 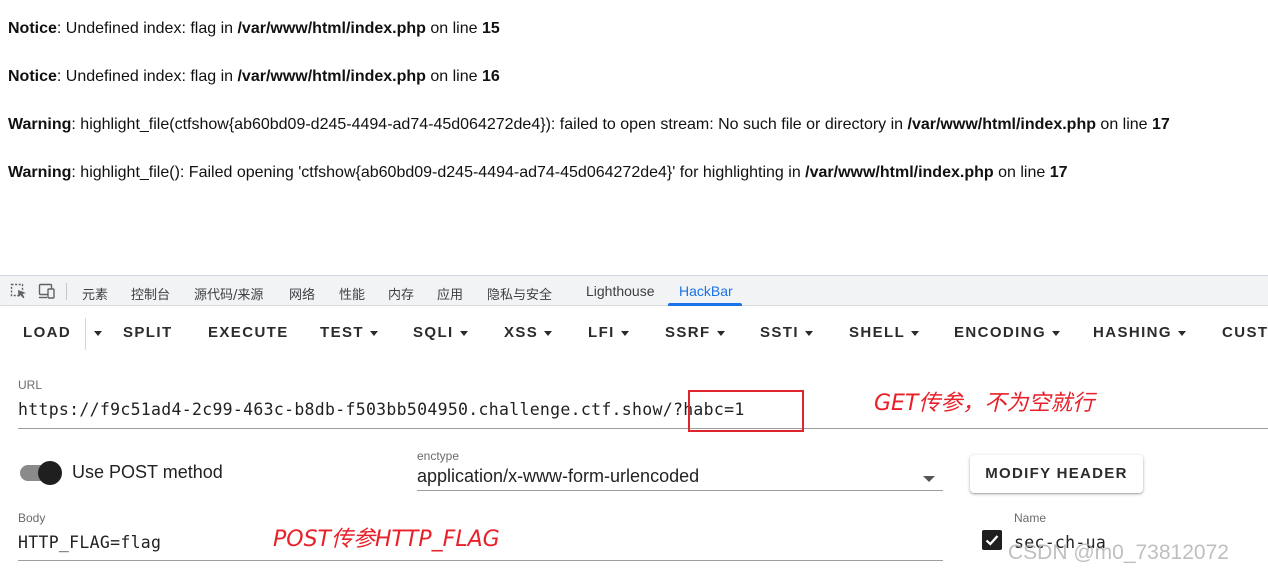 I want to click on annotation-highlight-box, so click(x=746, y=411).